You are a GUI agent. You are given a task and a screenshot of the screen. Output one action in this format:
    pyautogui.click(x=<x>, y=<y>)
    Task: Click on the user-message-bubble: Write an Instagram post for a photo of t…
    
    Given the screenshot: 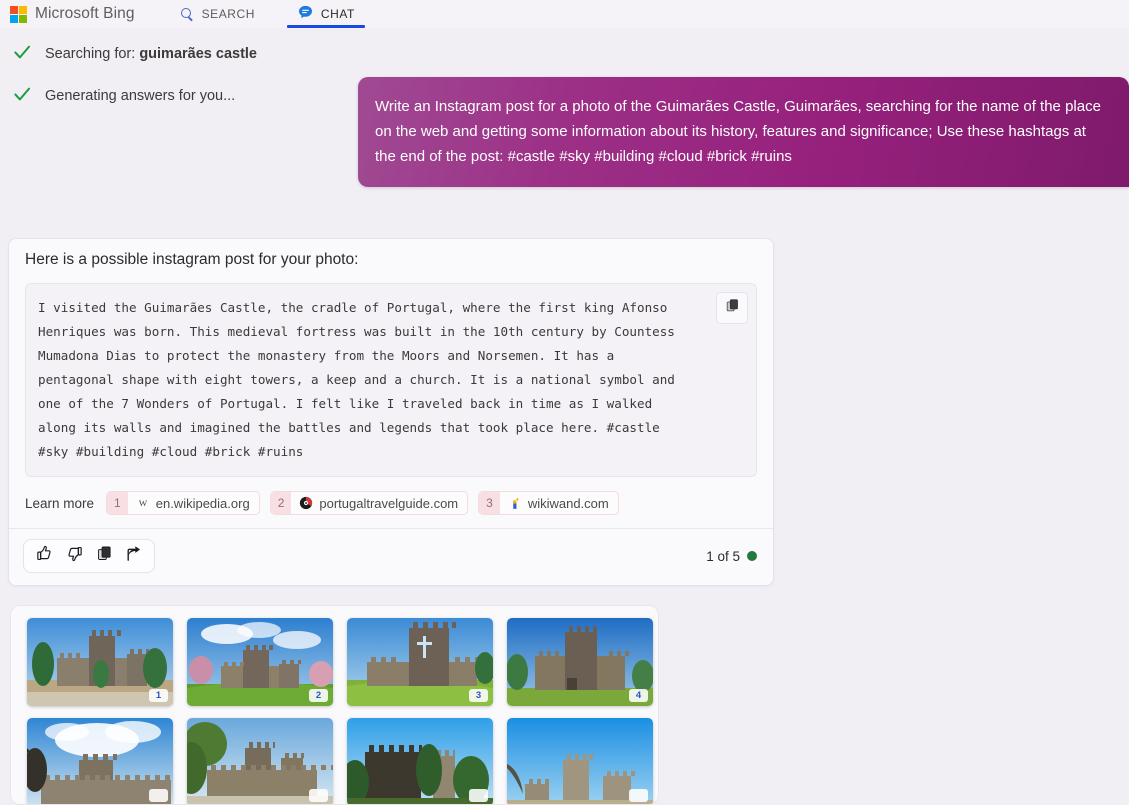 What is the action you would take?
    pyautogui.click(x=743, y=132)
    